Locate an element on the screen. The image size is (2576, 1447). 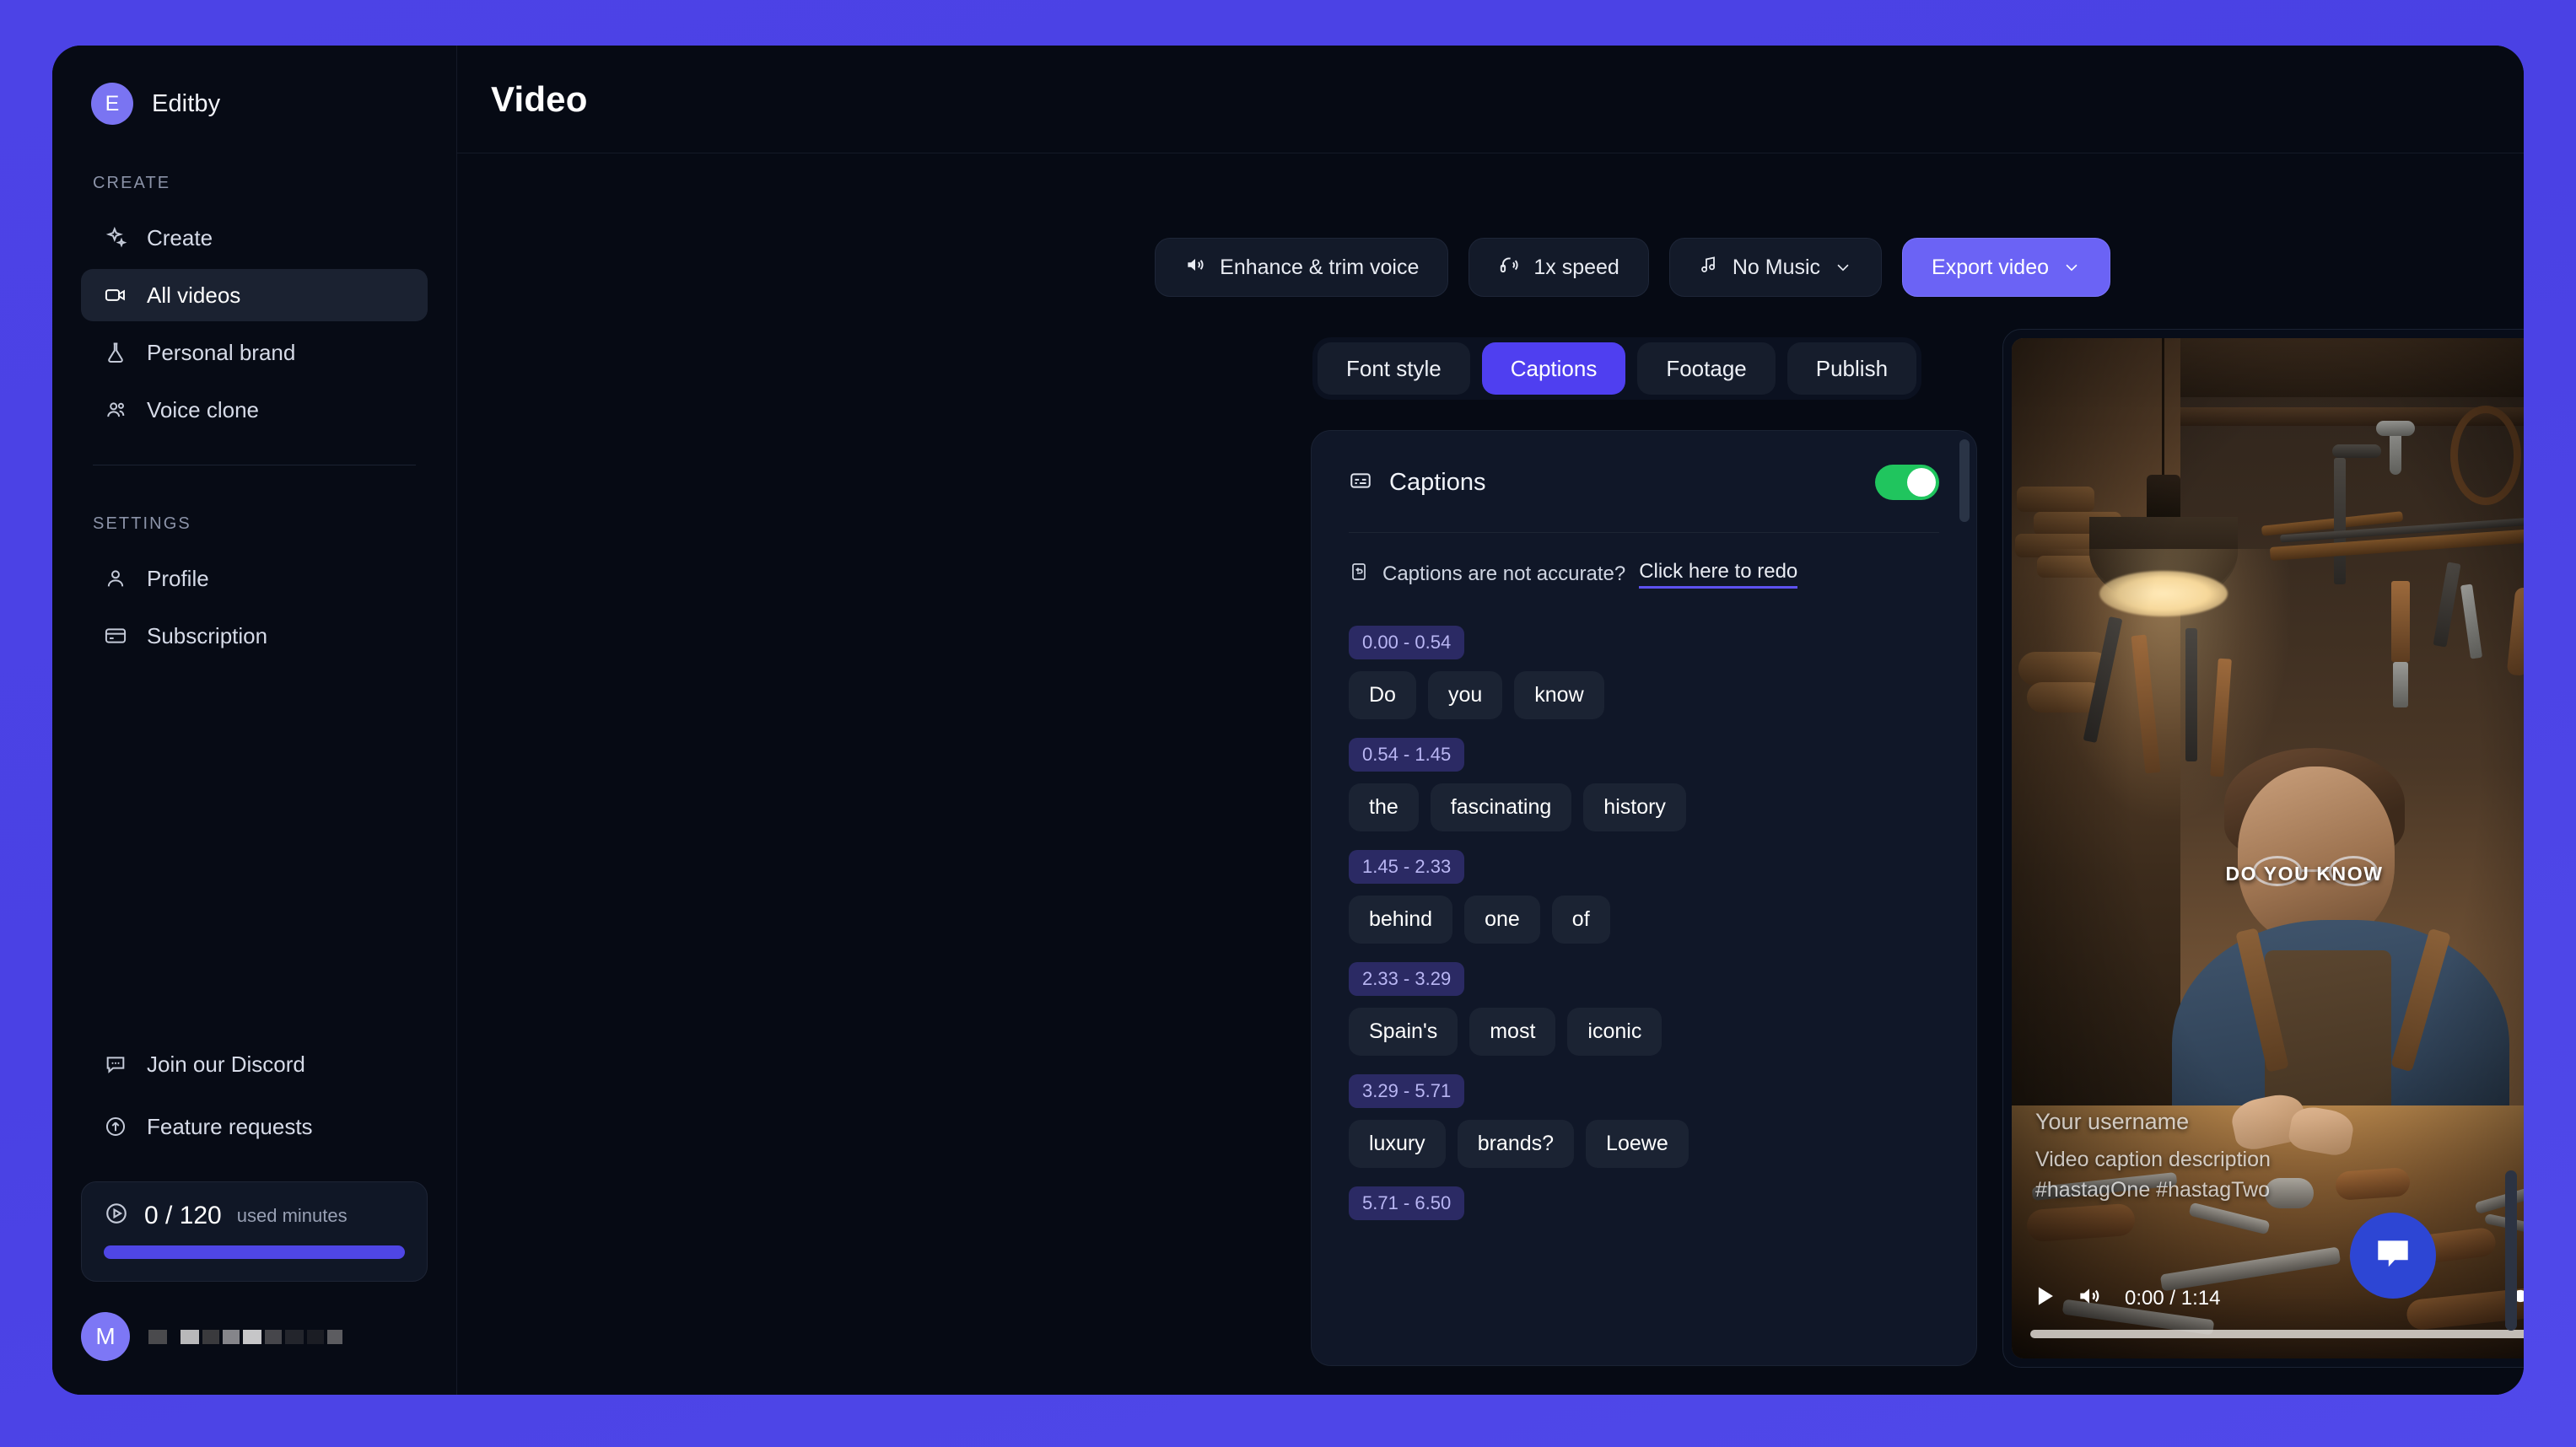
preview-description-line1: Video caption description is located at coordinates (2153, 1159).